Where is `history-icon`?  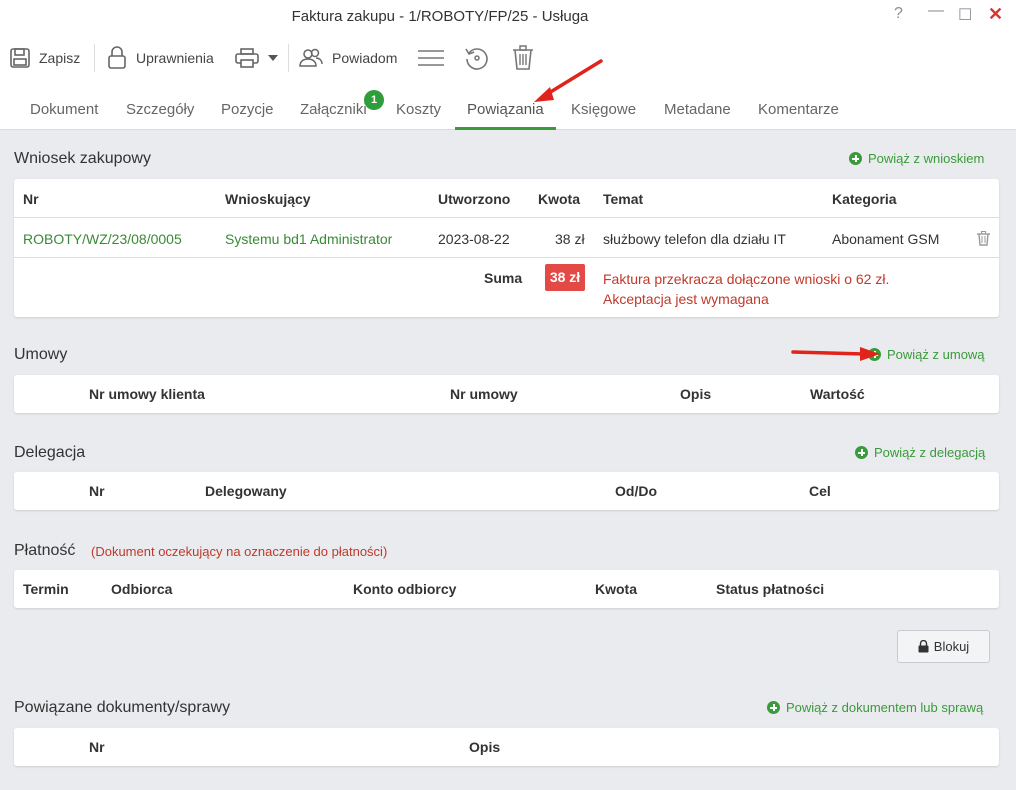
history-icon is located at coordinates (476, 59).